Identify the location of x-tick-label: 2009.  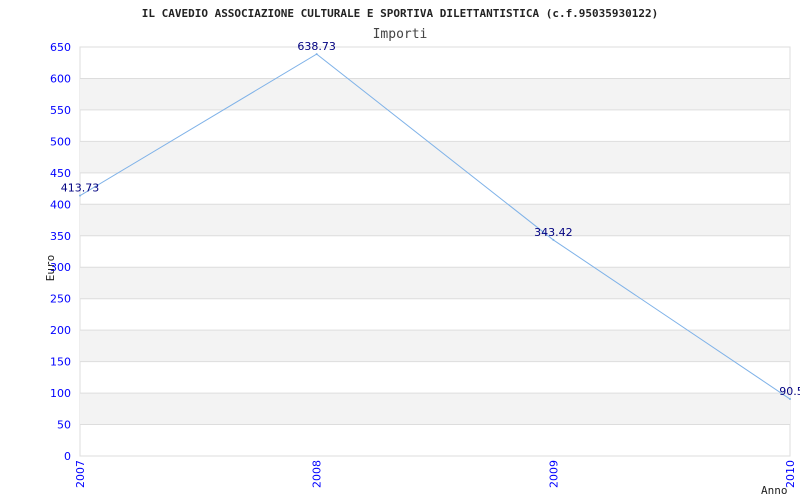
(553, 474).